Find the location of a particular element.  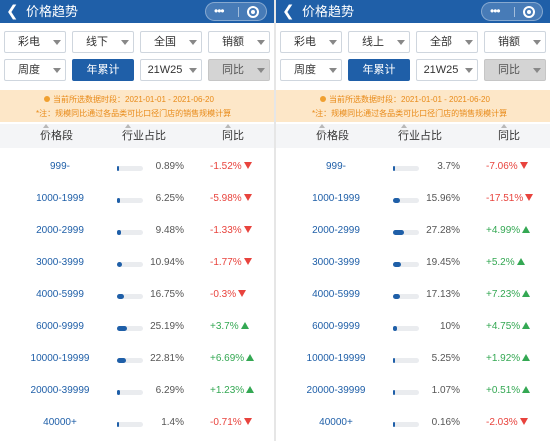

industry-share-value: 0.89% is located at coordinates (169, 166).